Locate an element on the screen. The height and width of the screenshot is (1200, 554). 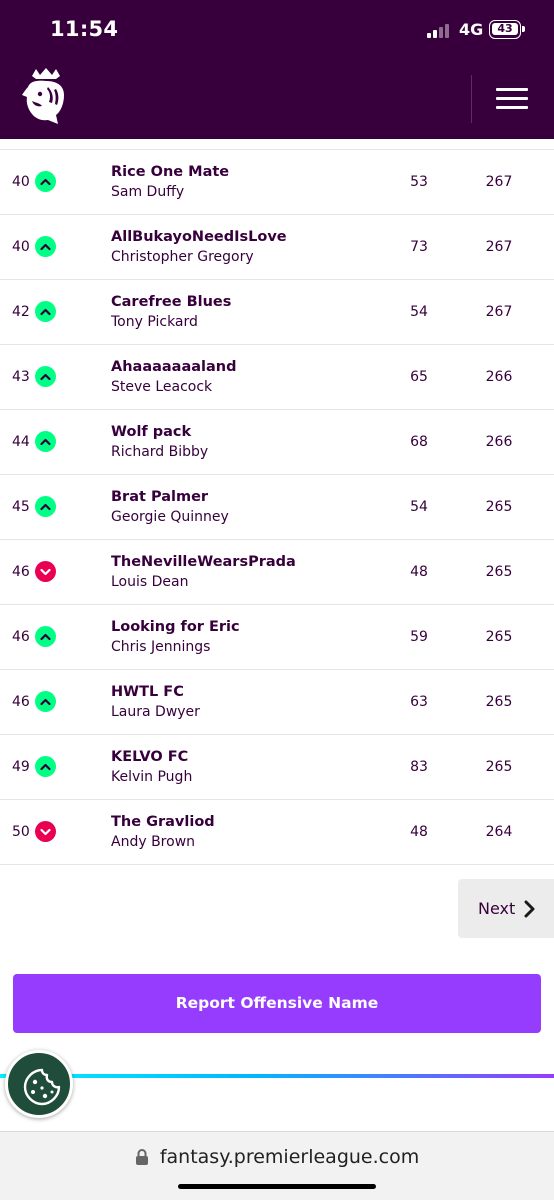
gameweek-points: 63 is located at coordinates (419, 702).